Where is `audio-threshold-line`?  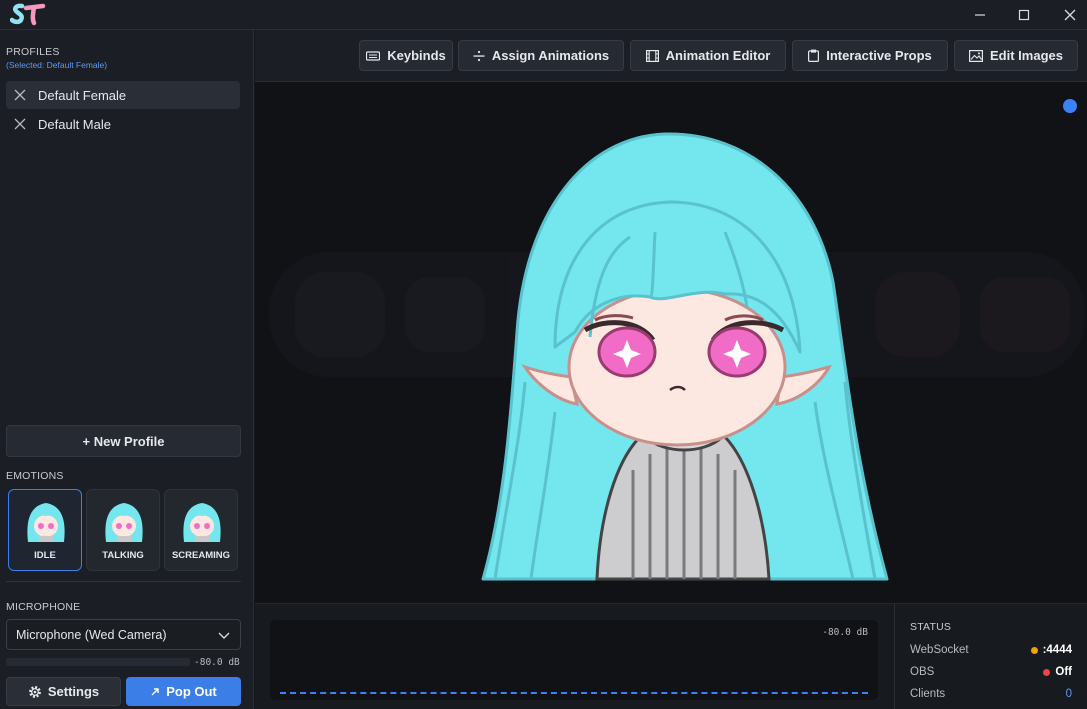 audio-threshold-line is located at coordinates (574, 693).